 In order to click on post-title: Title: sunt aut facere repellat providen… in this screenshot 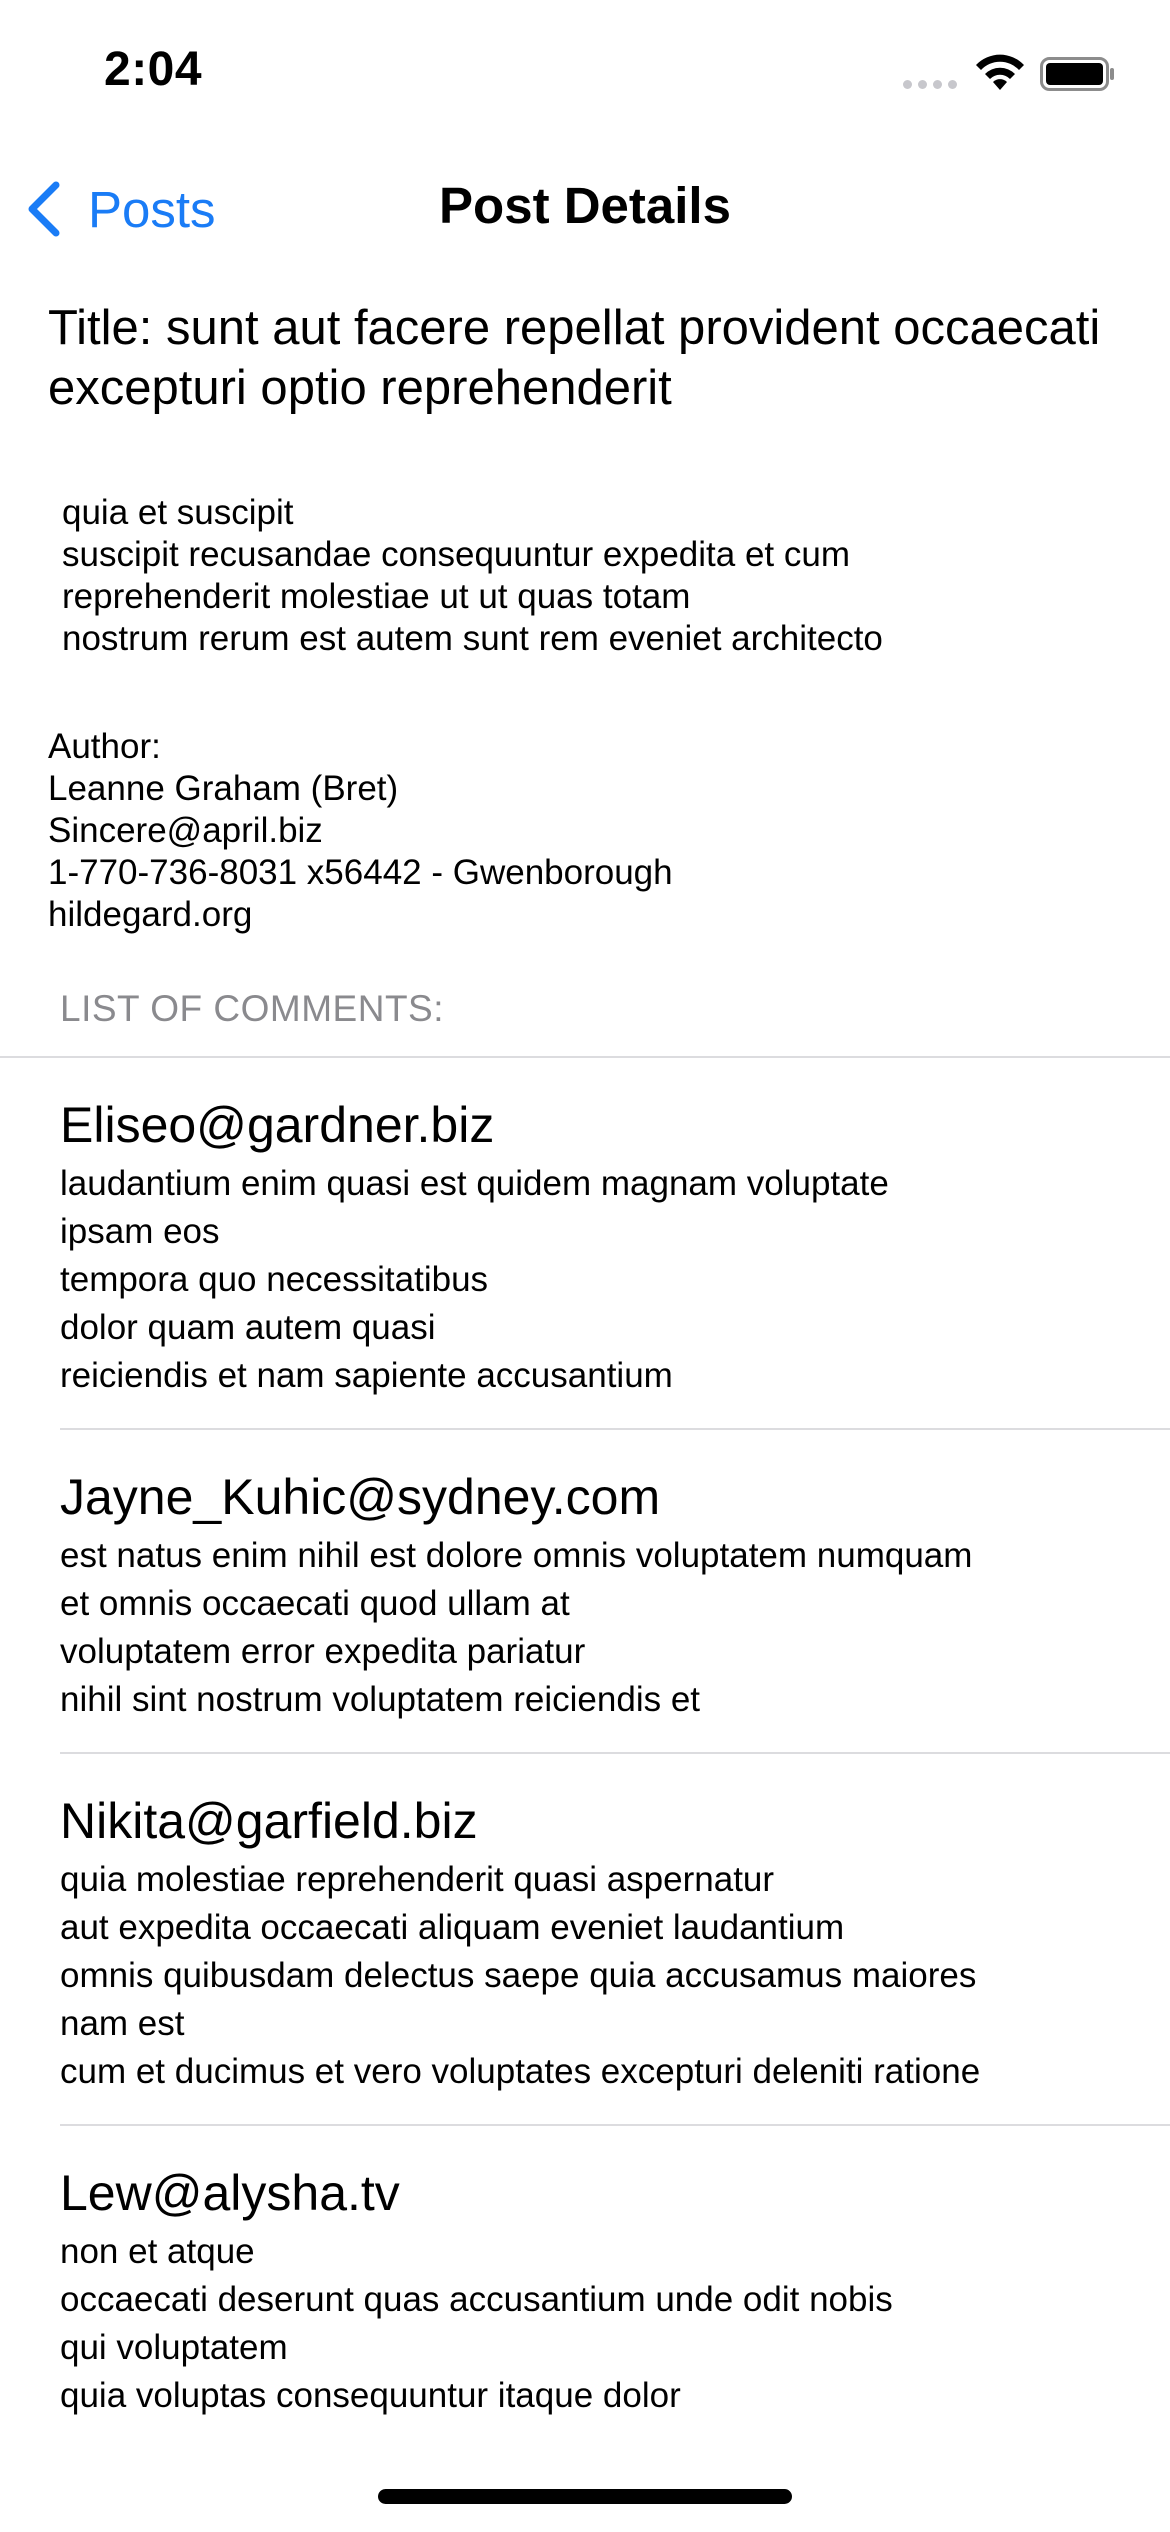, I will do `click(574, 358)`.